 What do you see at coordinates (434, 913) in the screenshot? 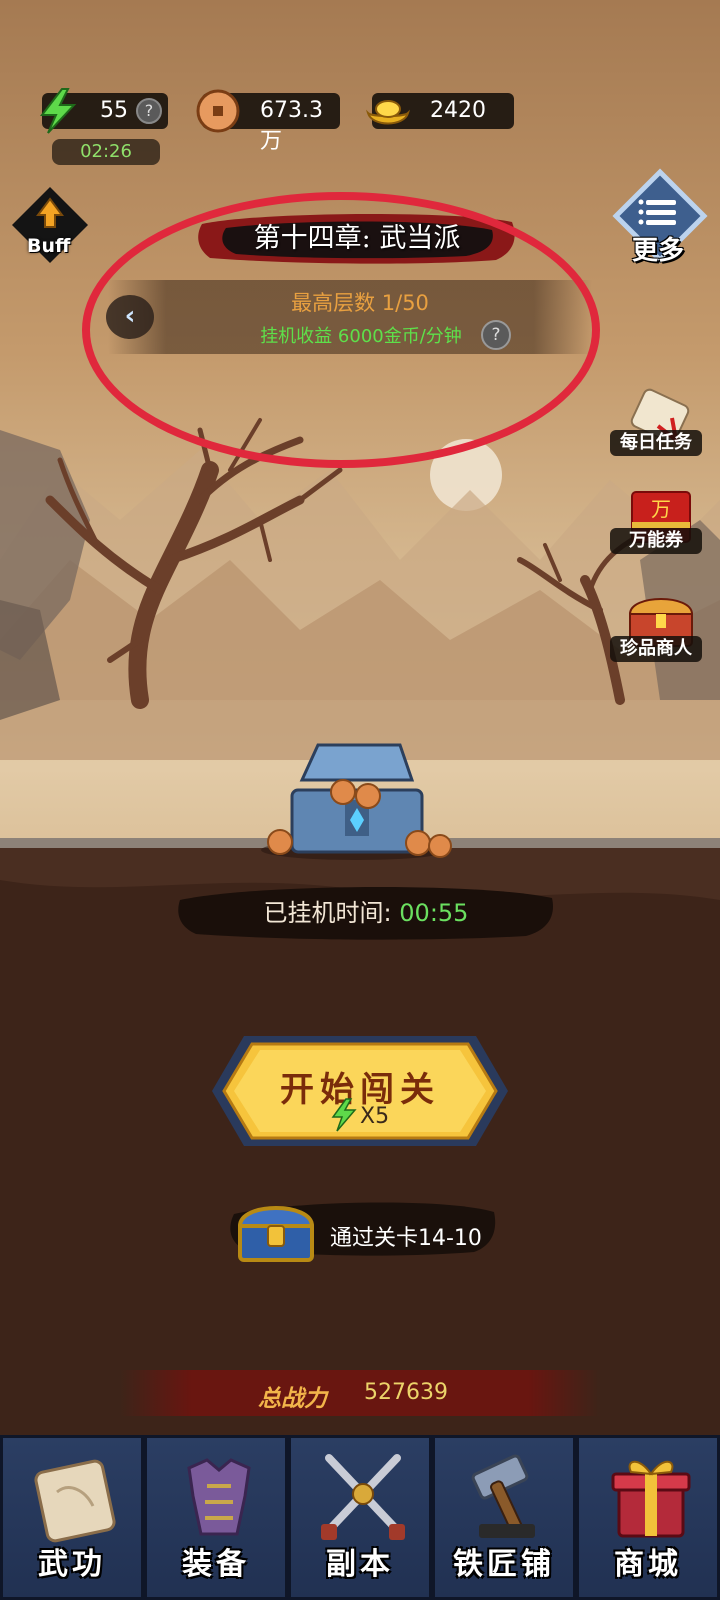
I see `afk-time-value: 00:55` at bounding box center [434, 913].